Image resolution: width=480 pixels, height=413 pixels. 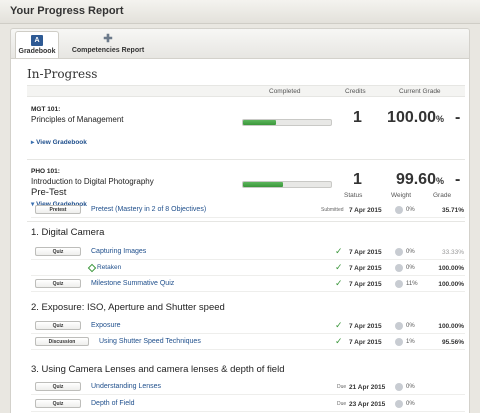 I want to click on item-weight: 11%, so click(x=412, y=284).